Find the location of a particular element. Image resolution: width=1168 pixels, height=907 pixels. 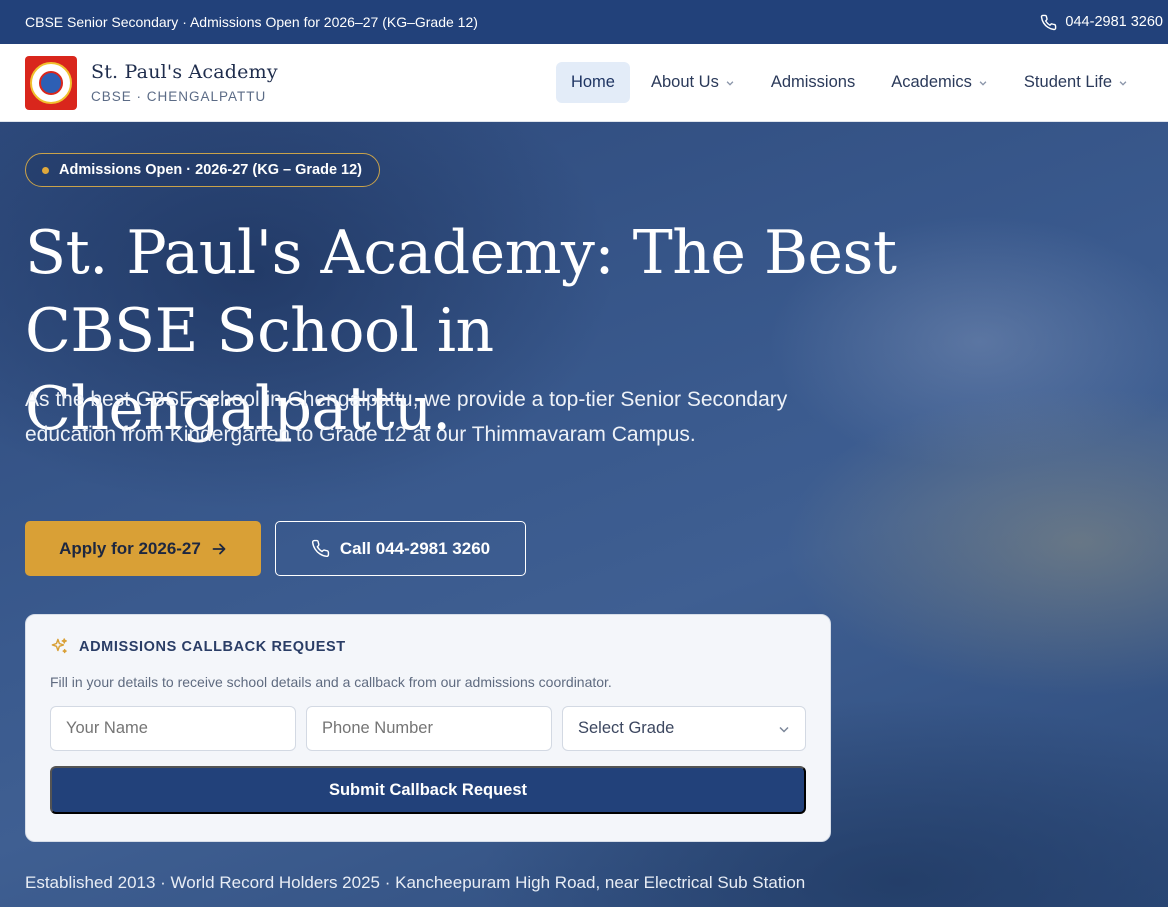

topbar-phone-text: 044-2981 3260 is located at coordinates (1114, 22).